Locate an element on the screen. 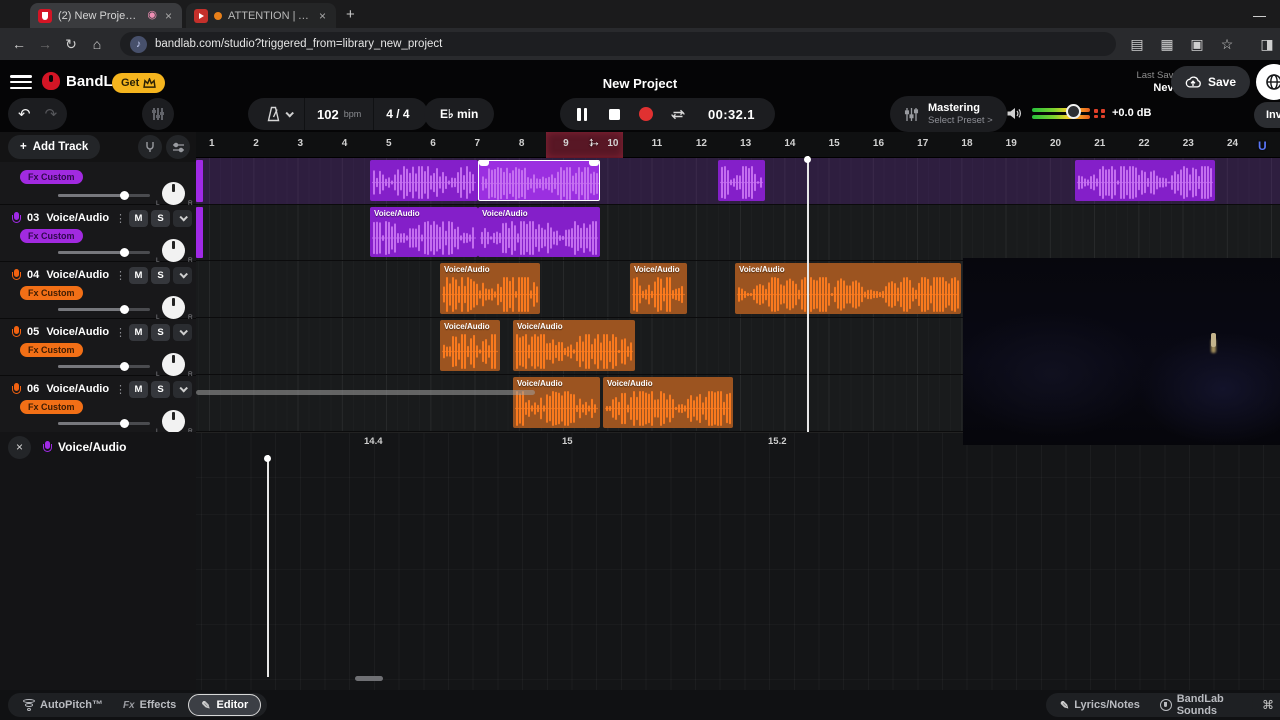 The width and height of the screenshot is (1280, 720). effects-button: Fx Effects is located at coordinates (149, 705).